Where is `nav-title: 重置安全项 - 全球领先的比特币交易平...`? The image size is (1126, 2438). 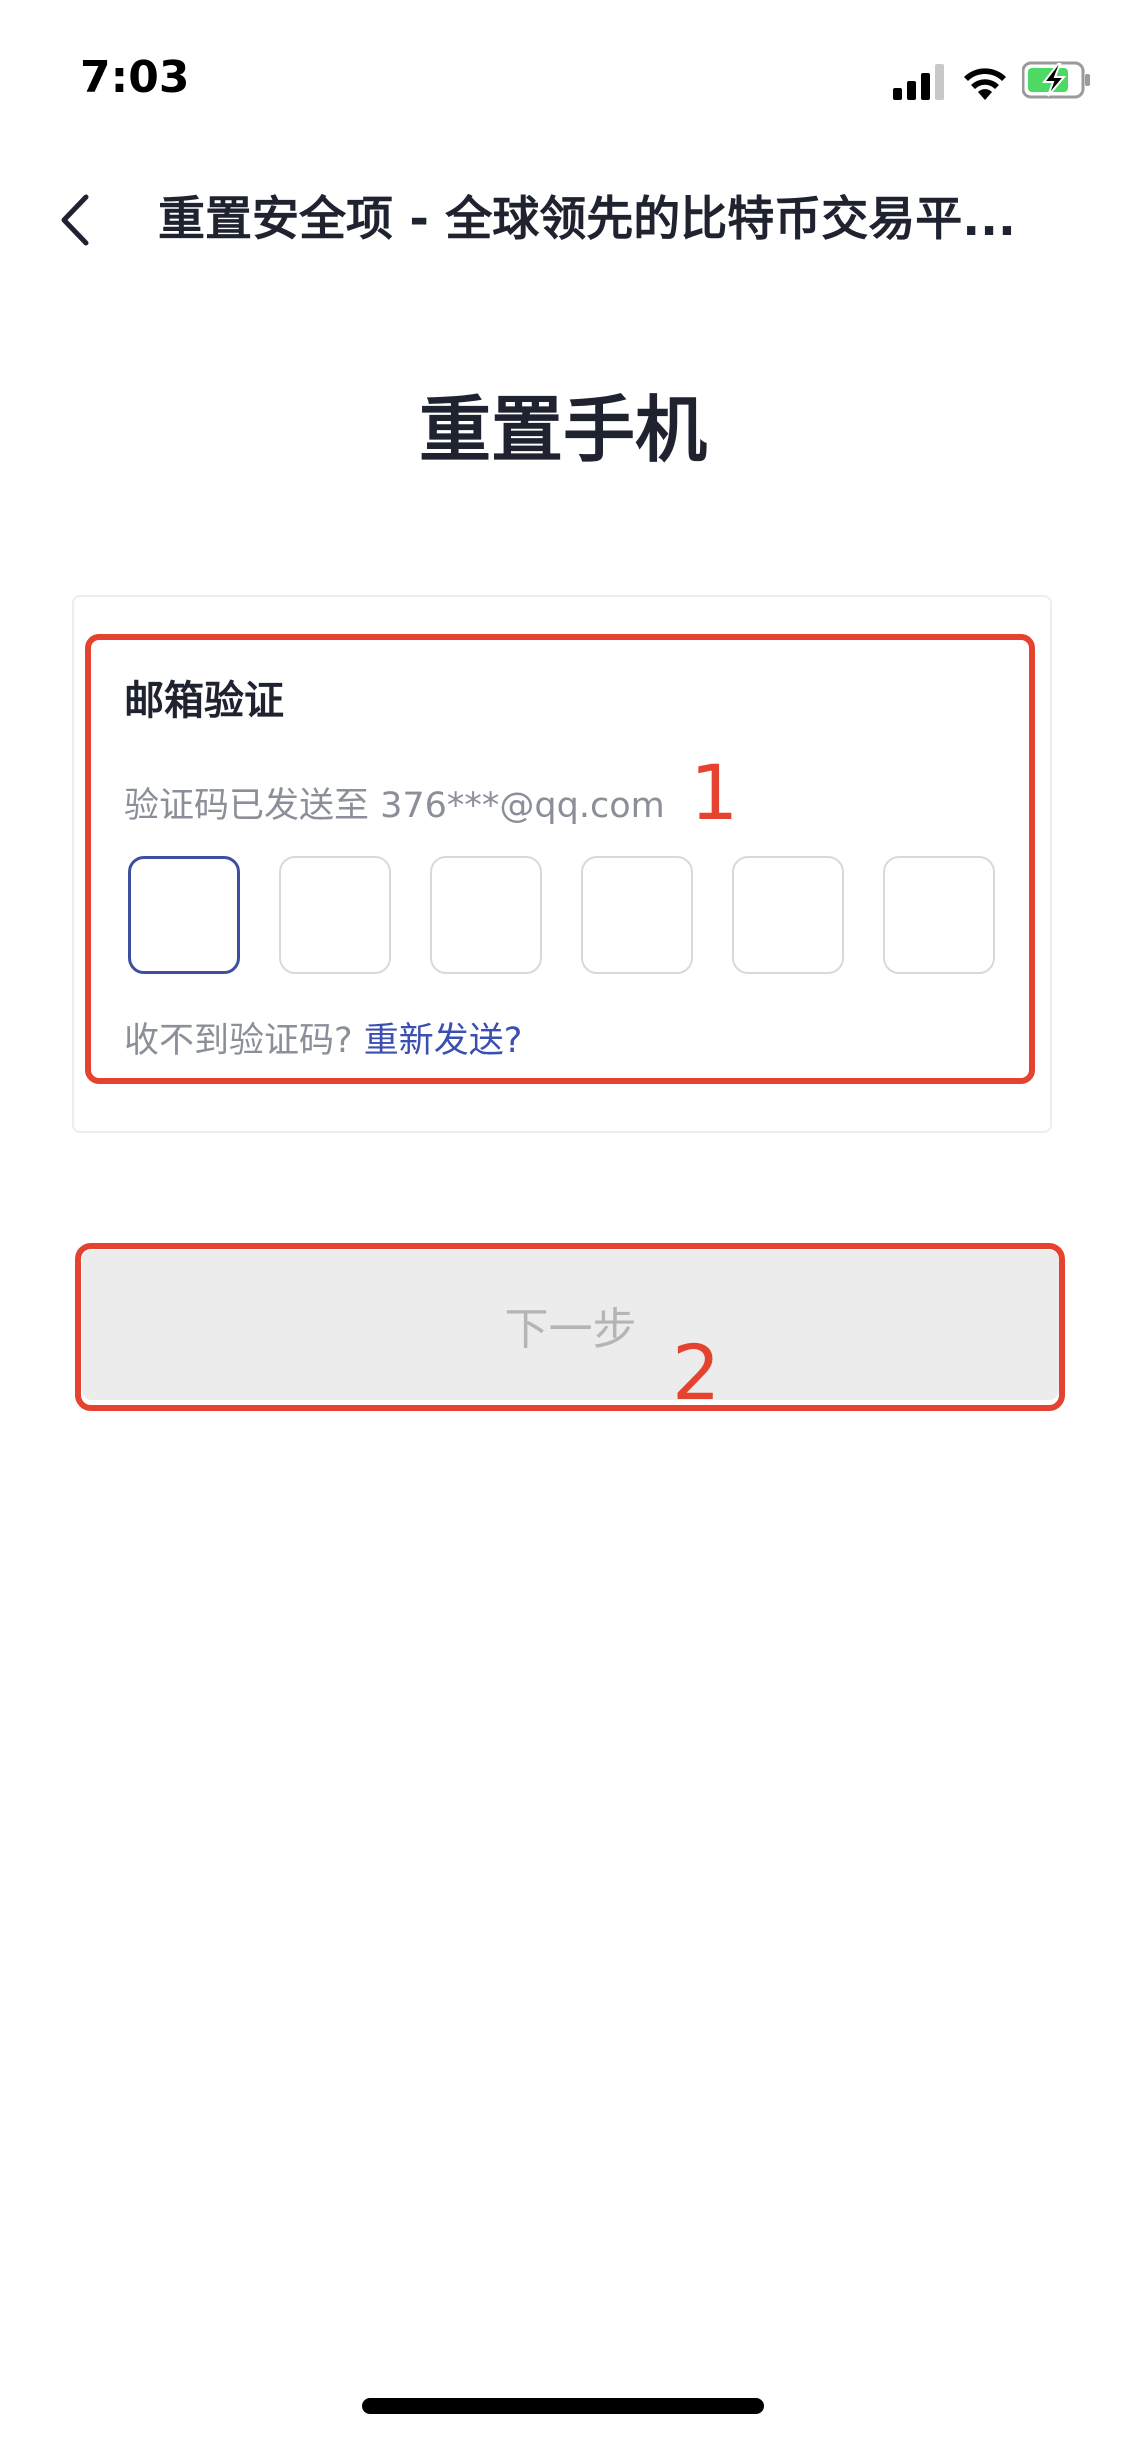 nav-title: 重置安全项 - 全球领先的比特币交易平... is located at coordinates (587, 219).